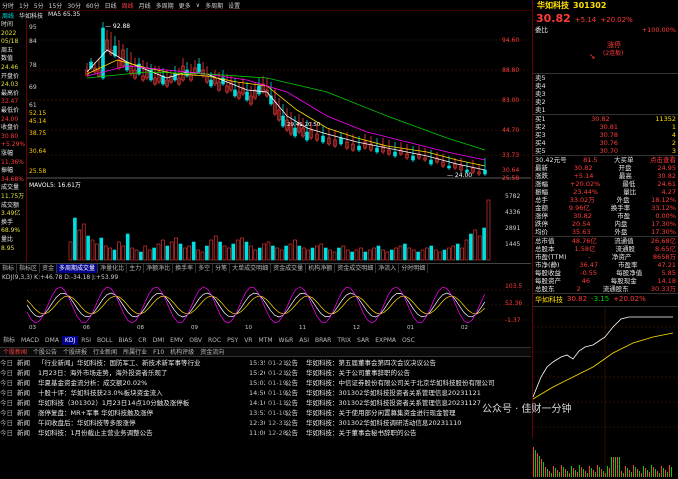  Describe the element at coordinates (142, 340) in the screenshot. I see `indicator-tab: CR` at that location.